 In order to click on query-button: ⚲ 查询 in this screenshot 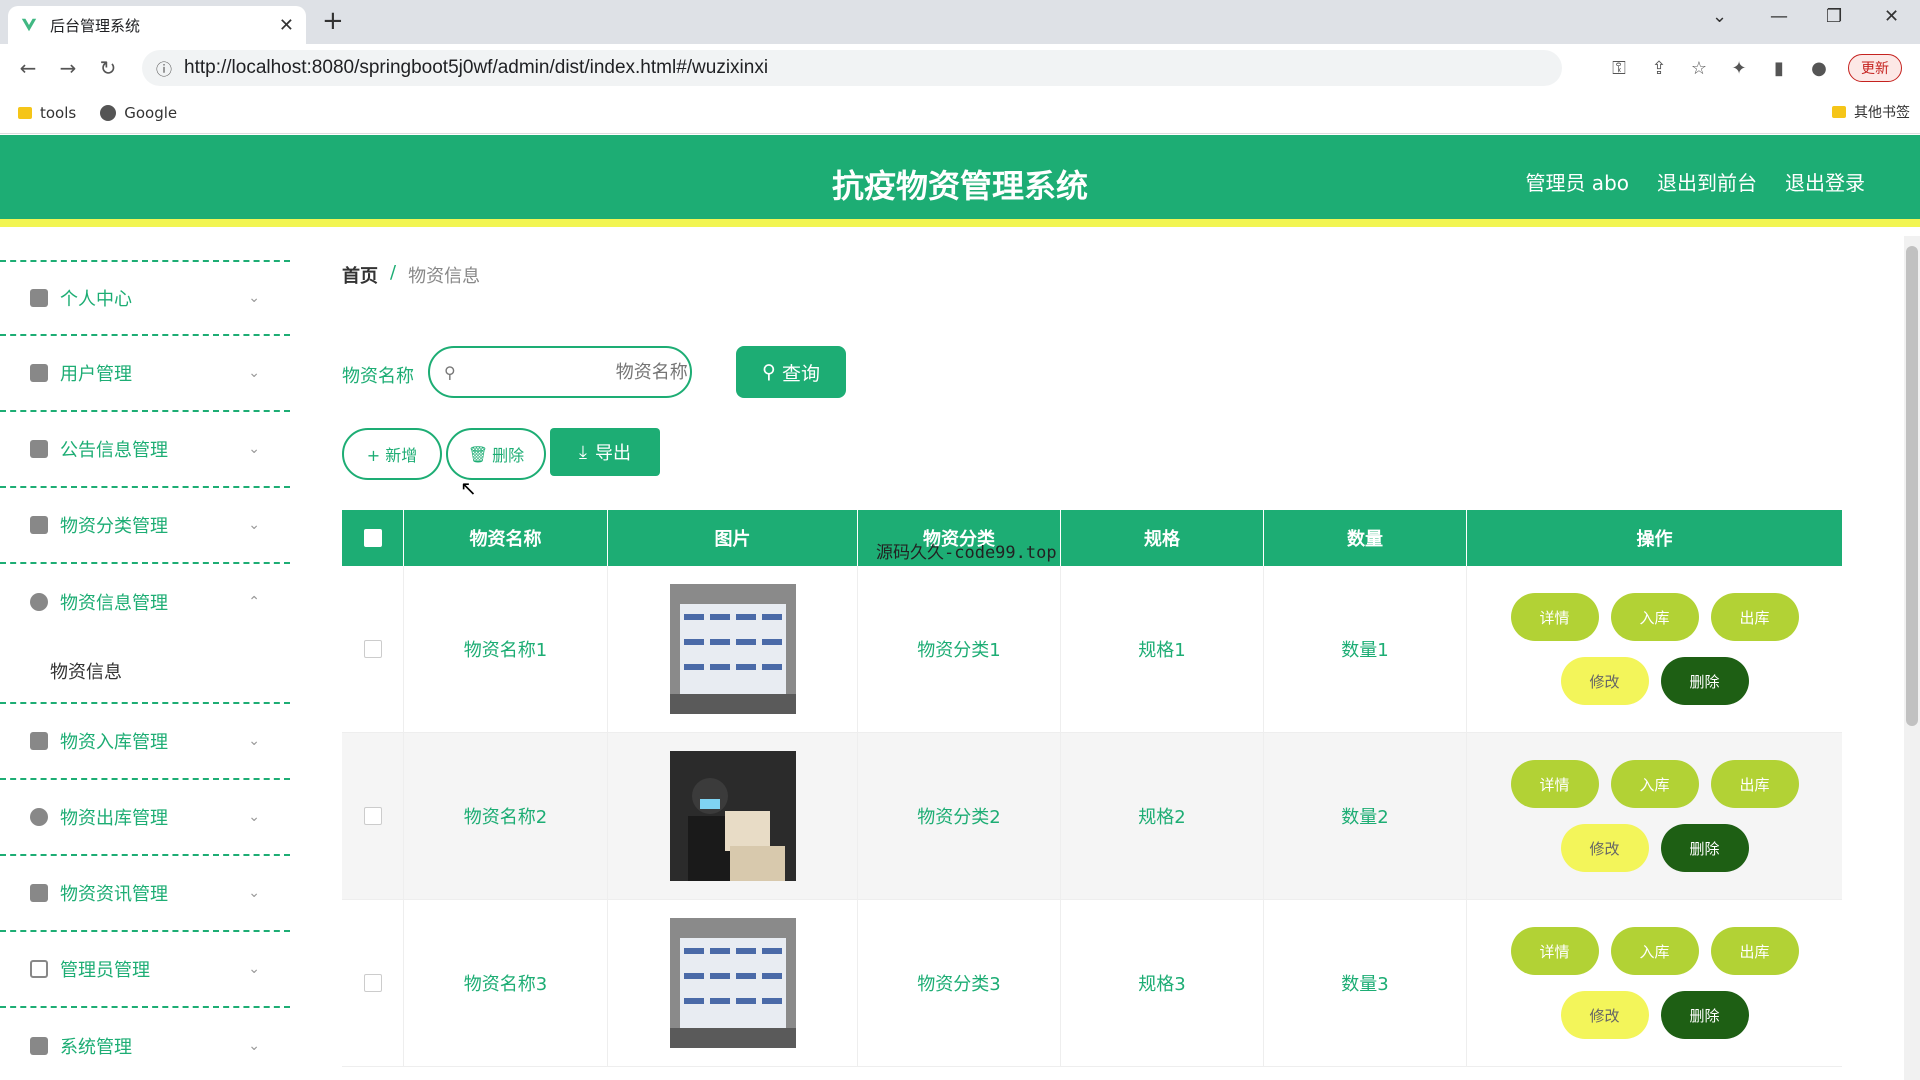, I will do `click(791, 372)`.